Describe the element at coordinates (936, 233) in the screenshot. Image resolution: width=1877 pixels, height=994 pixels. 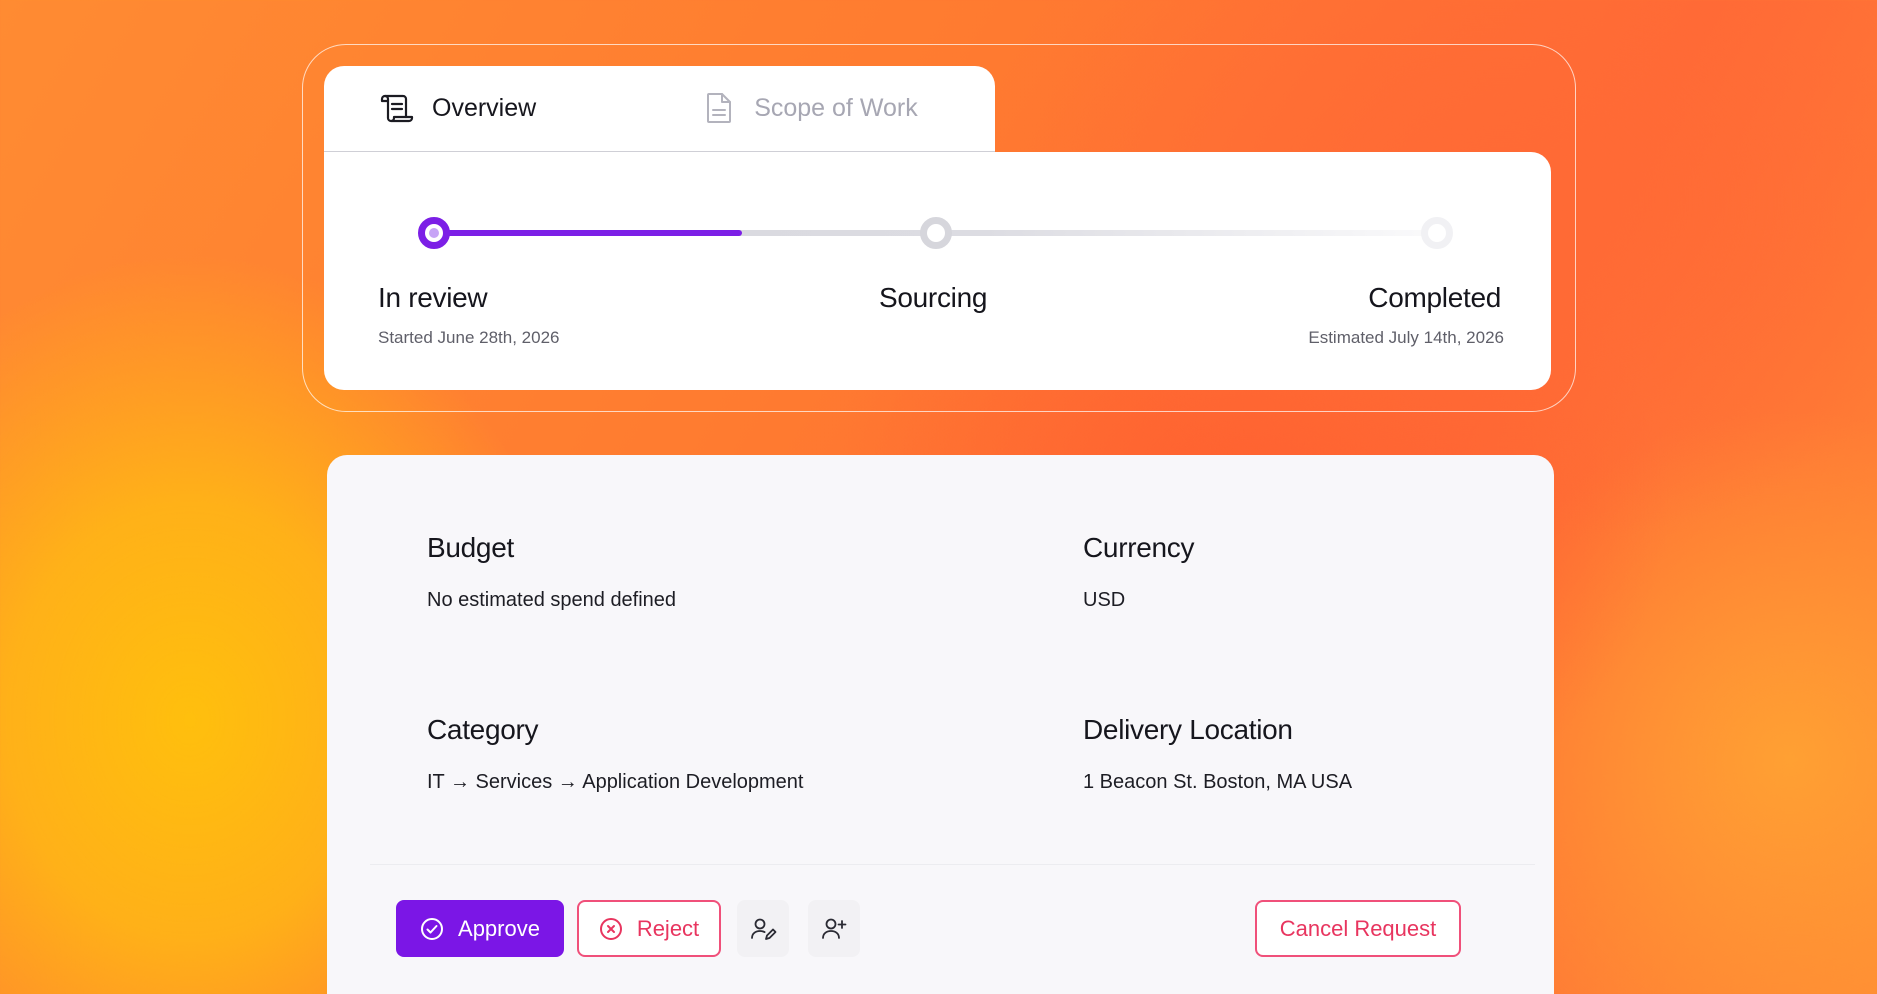
I see `stage-dot-sourcing` at that location.